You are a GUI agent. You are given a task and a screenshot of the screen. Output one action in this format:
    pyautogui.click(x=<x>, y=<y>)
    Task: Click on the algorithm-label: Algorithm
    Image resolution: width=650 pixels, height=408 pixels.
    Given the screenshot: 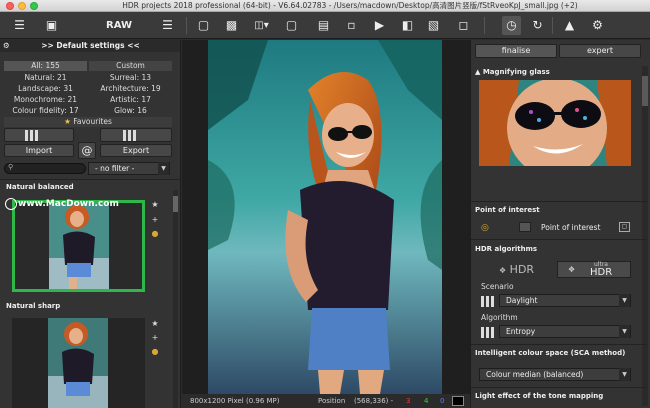 What is the action you would take?
    pyautogui.click(x=499, y=317)
    